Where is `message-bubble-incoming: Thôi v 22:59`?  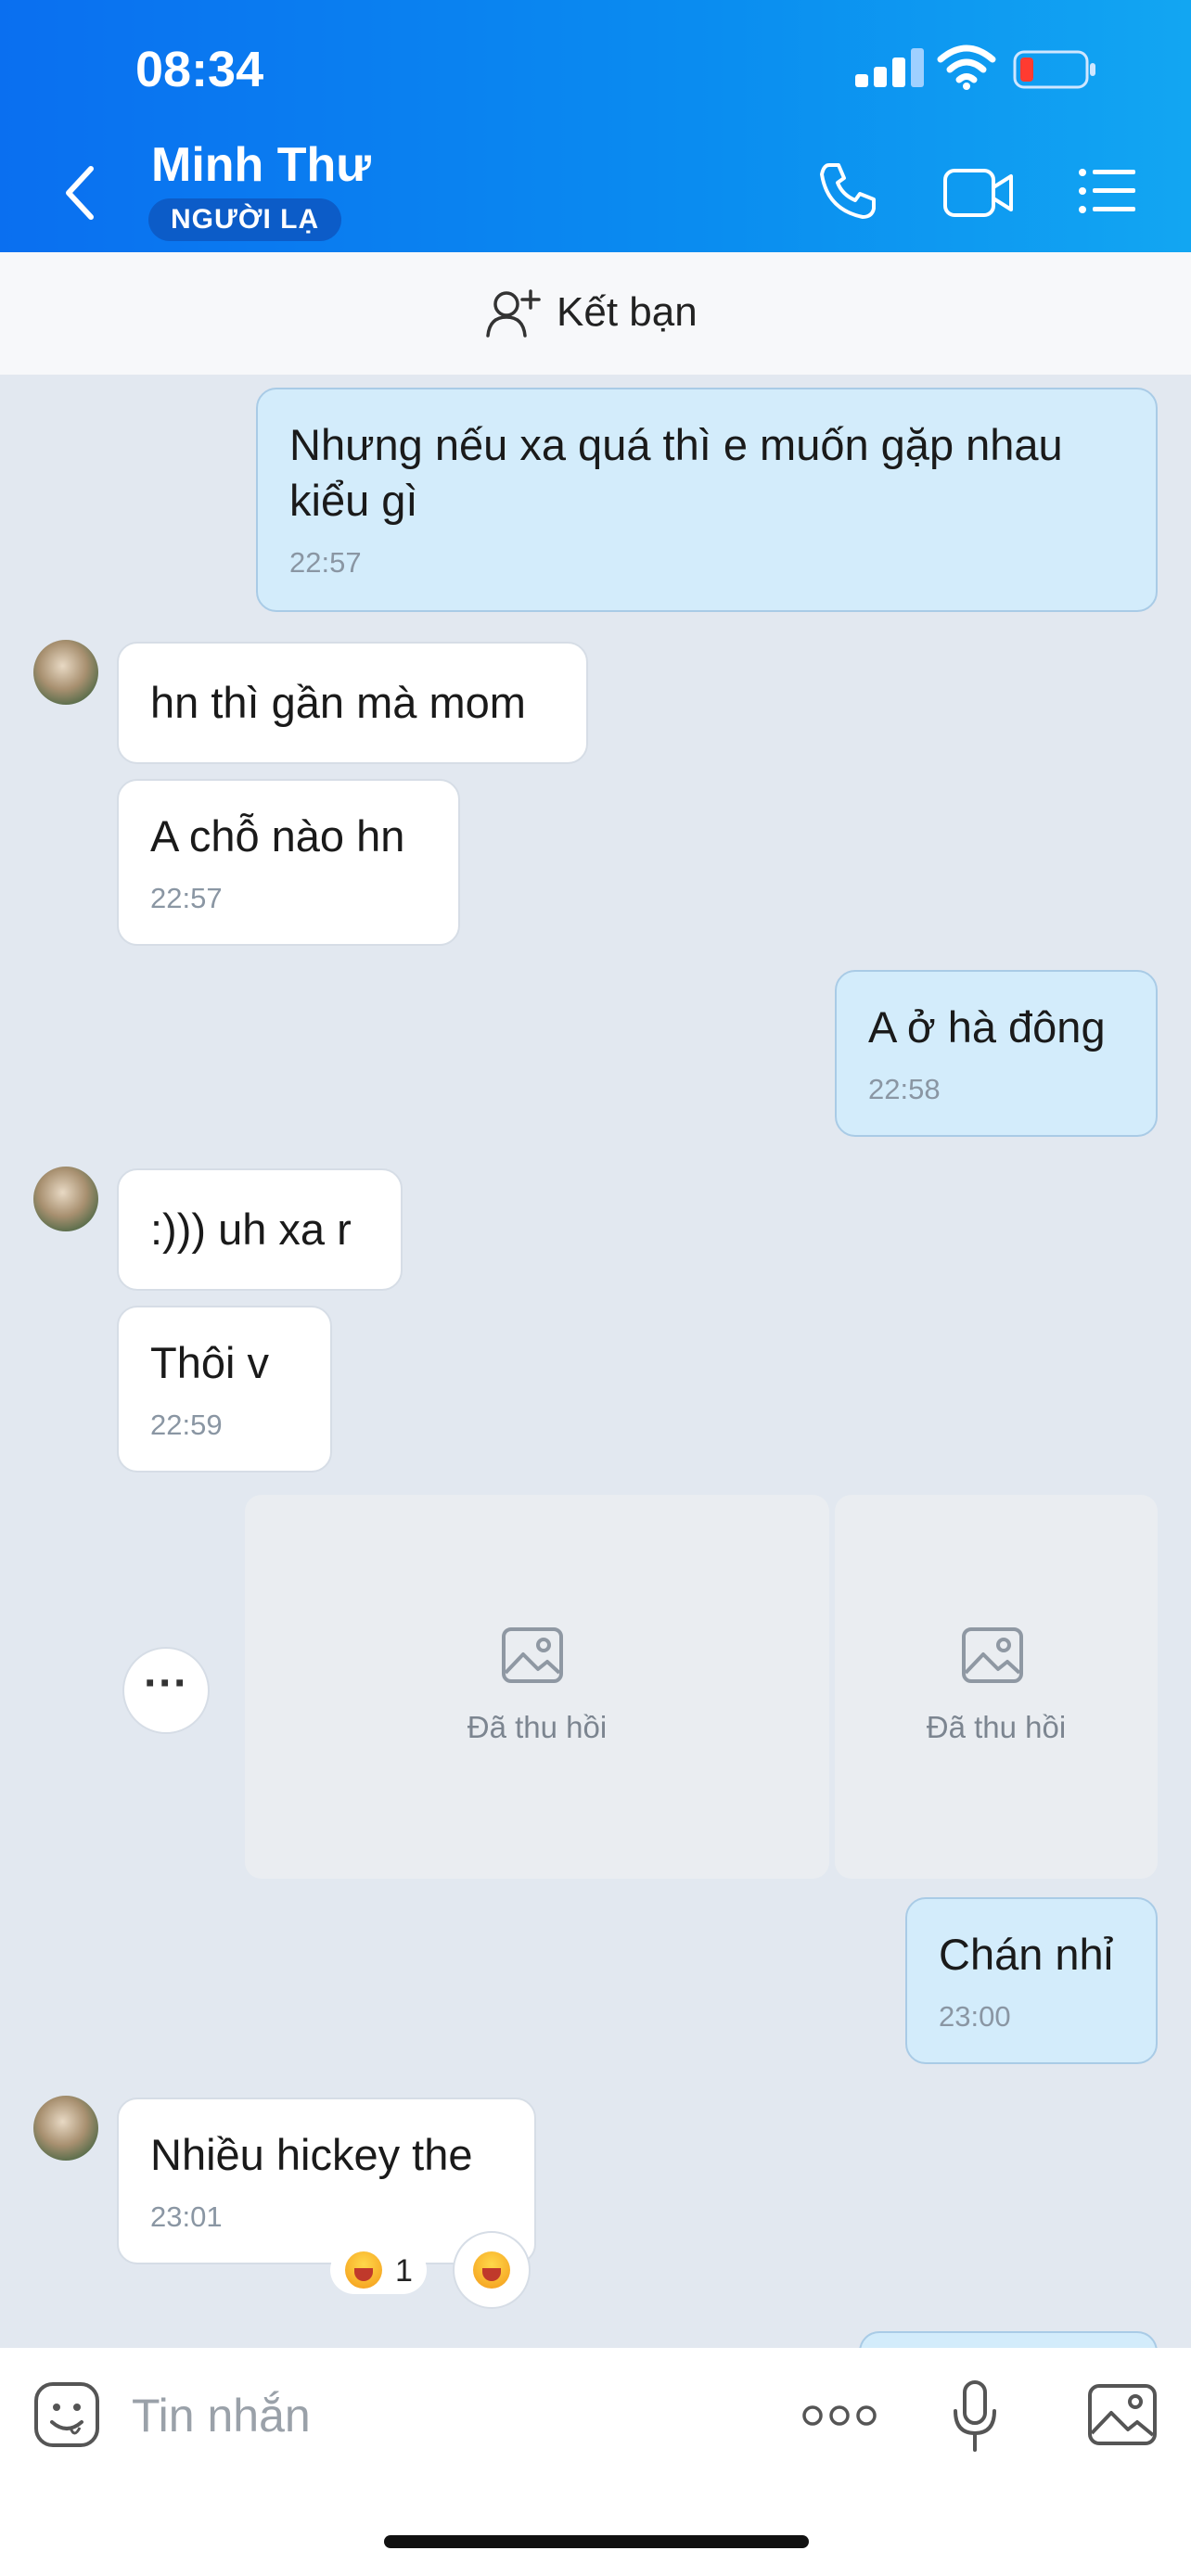
message-bubble-incoming: Thôi v 22:59 is located at coordinates (224, 1390).